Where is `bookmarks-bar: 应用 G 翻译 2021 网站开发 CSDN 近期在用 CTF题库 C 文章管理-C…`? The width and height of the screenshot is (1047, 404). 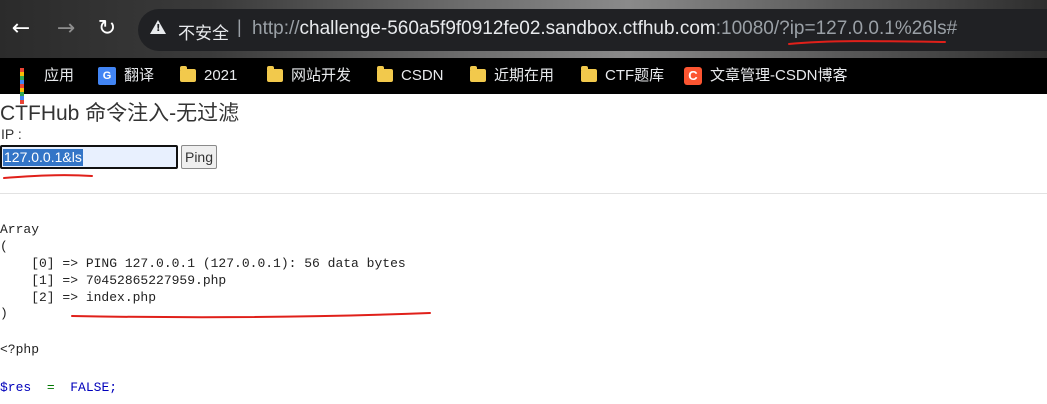
bookmarks-bar: 应用 G 翻译 2021 网站开发 CSDN 近期在用 CTF题库 C 文章管理-C… is located at coordinates (523, 81).